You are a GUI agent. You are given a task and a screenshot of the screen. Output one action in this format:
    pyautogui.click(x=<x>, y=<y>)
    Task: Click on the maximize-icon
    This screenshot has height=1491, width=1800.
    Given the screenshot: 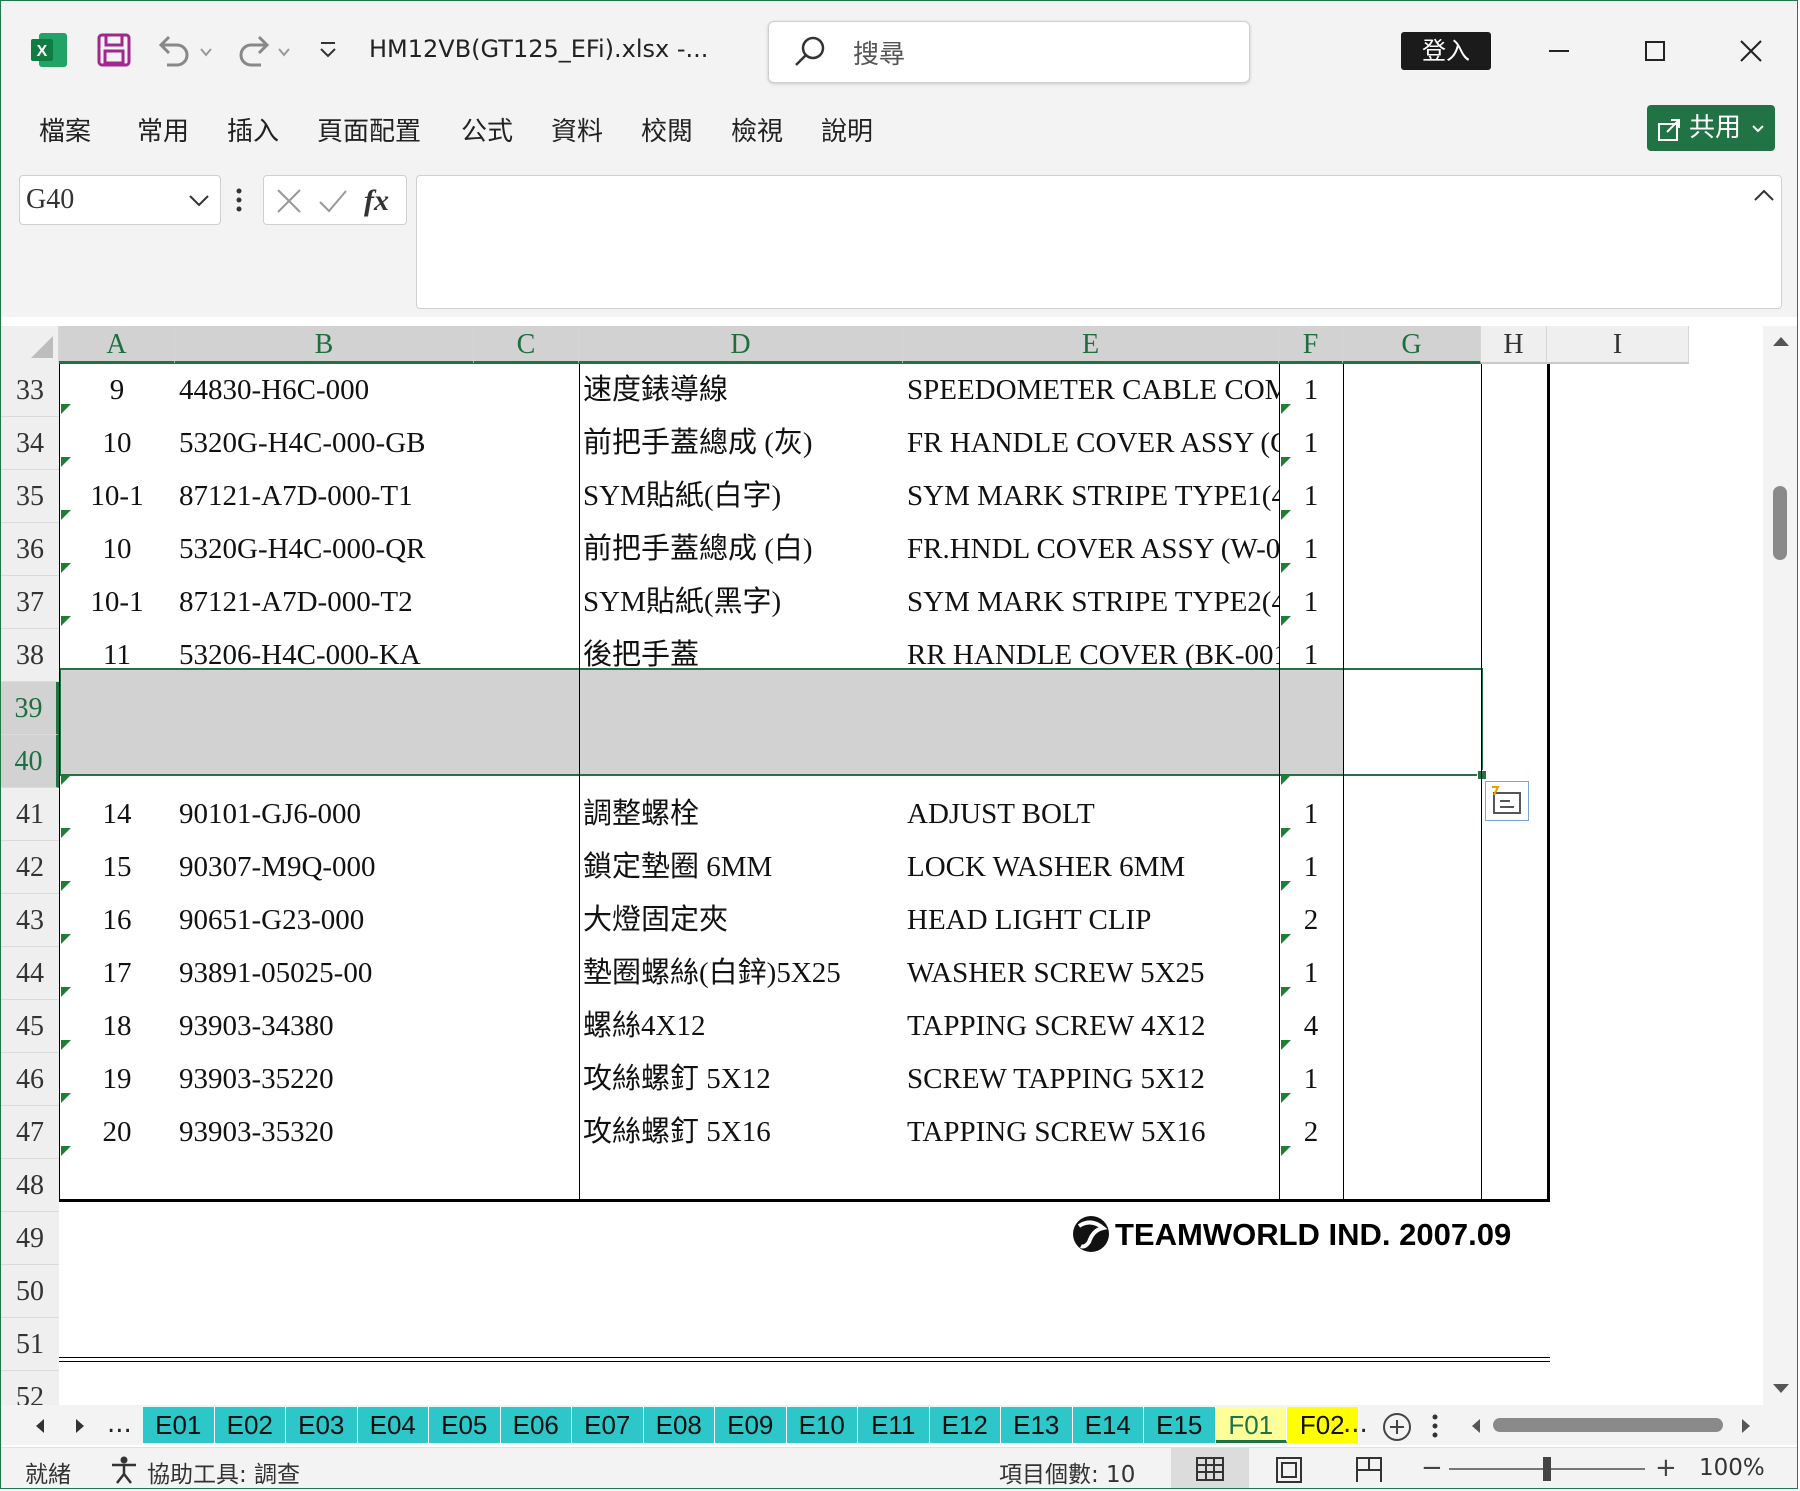 What is the action you would take?
    pyautogui.click(x=1655, y=51)
    